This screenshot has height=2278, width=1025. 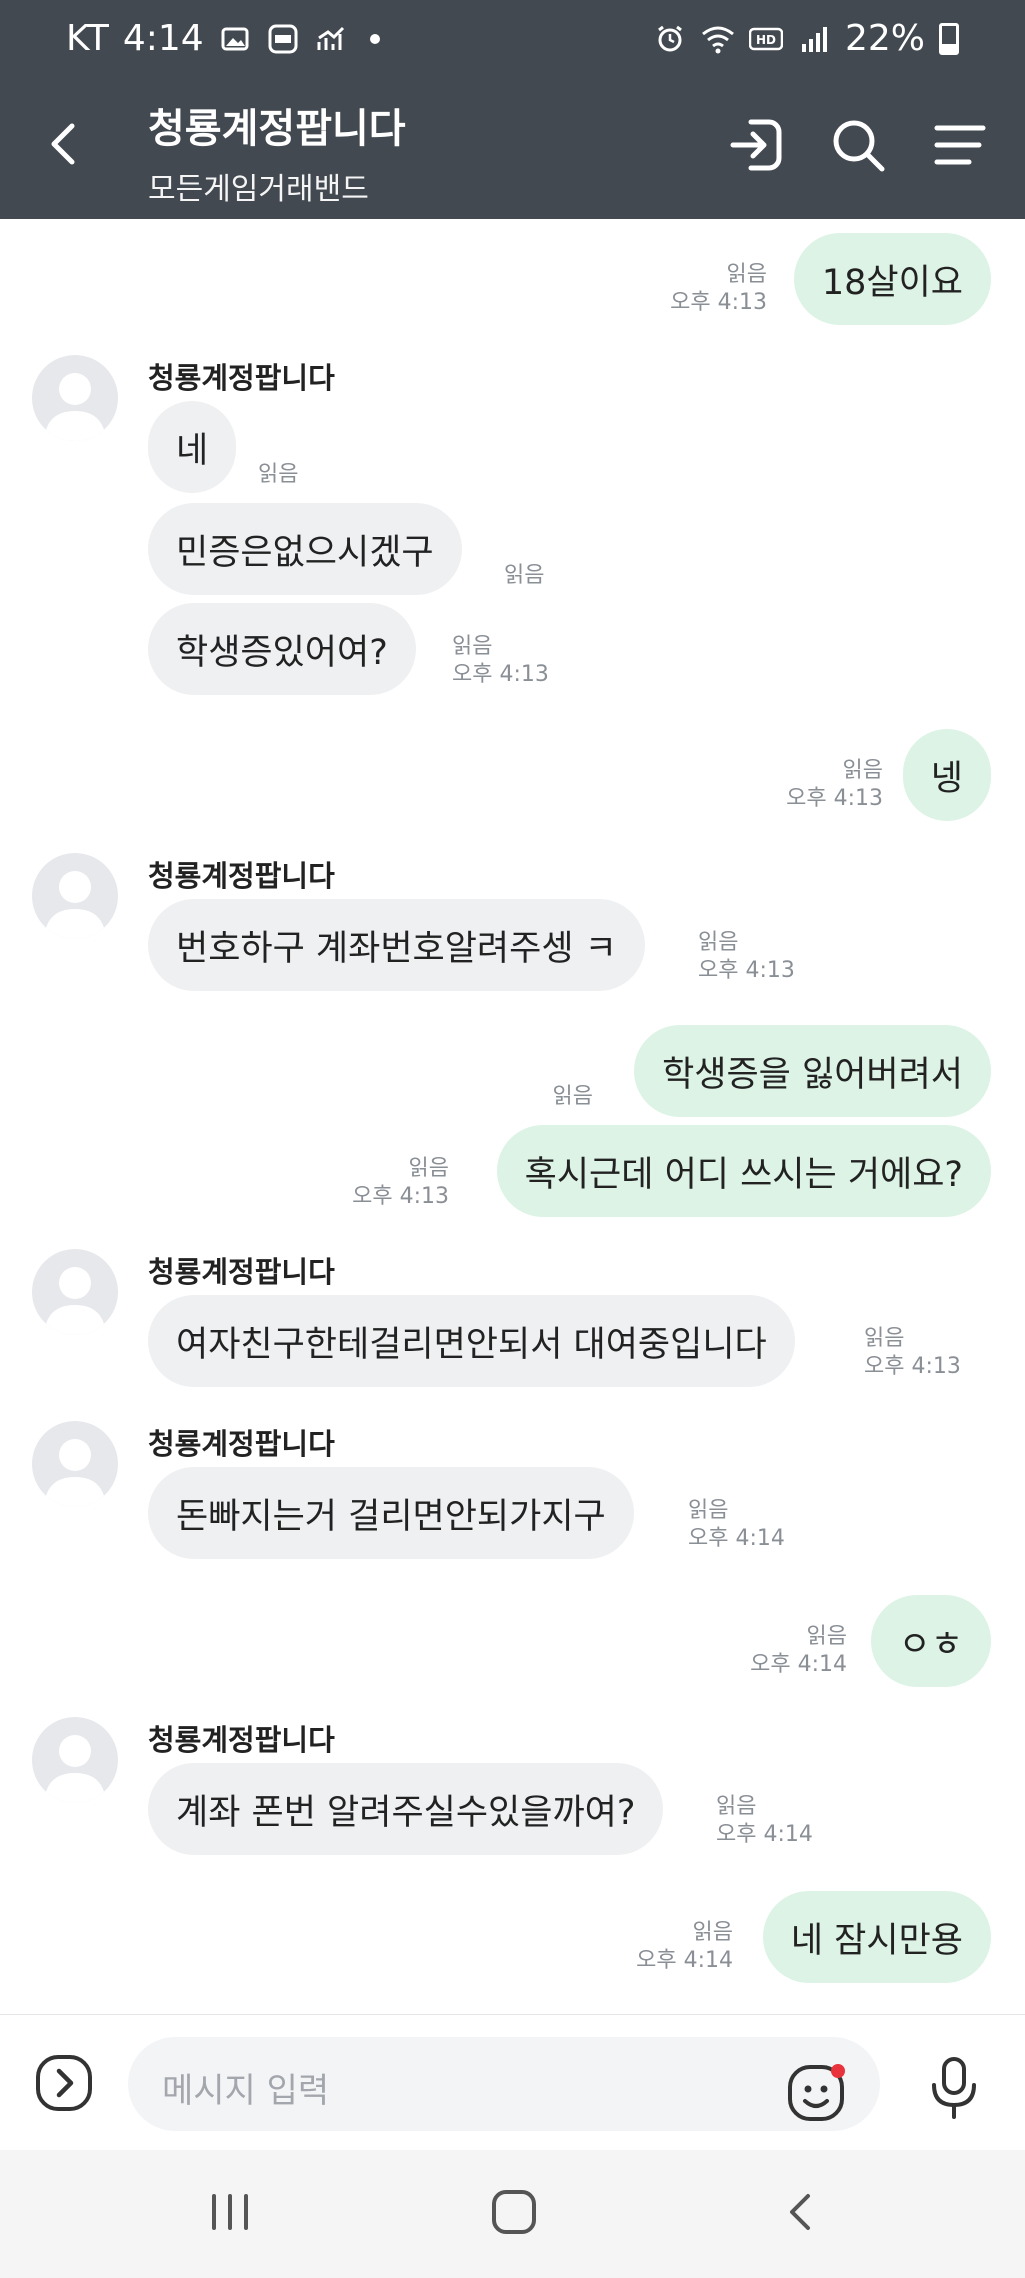 What do you see at coordinates (192, 447) in the screenshot?
I see `incoming-message: 네` at bounding box center [192, 447].